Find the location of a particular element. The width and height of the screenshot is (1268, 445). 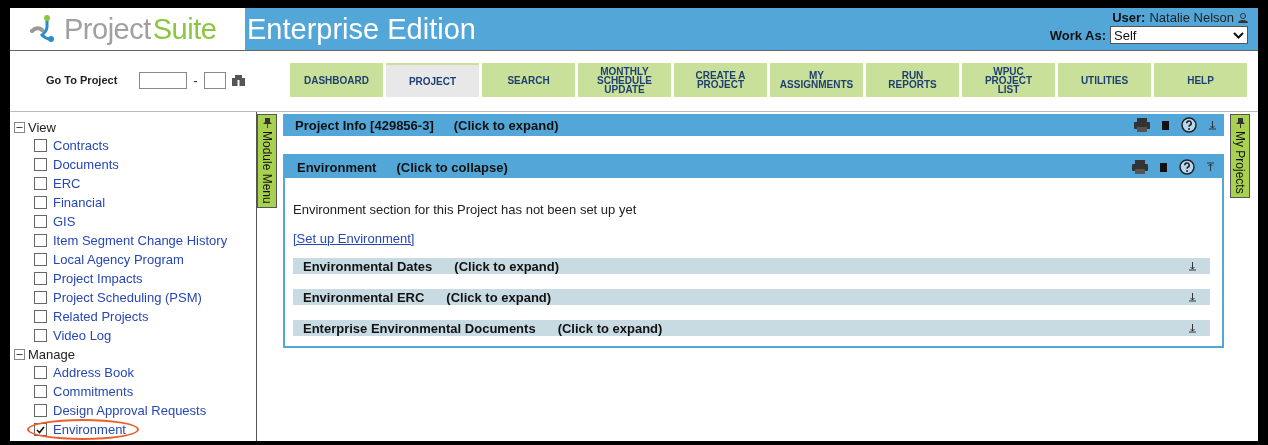

module-link: Documents is located at coordinates (86, 164).